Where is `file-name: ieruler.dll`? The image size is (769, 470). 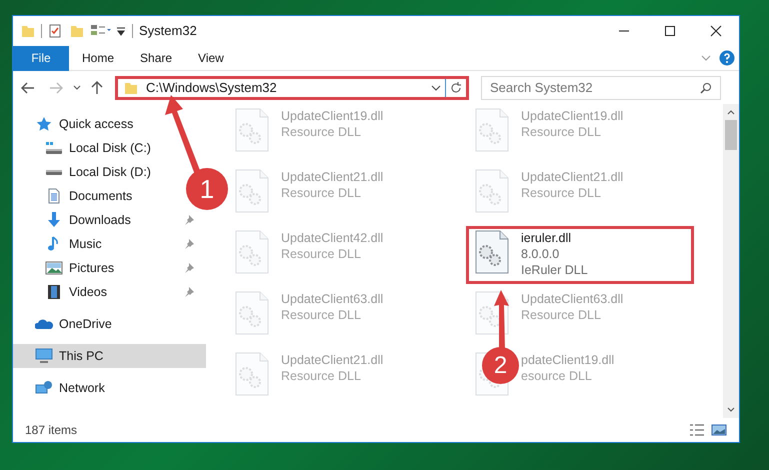 file-name: ieruler.dll is located at coordinates (546, 238).